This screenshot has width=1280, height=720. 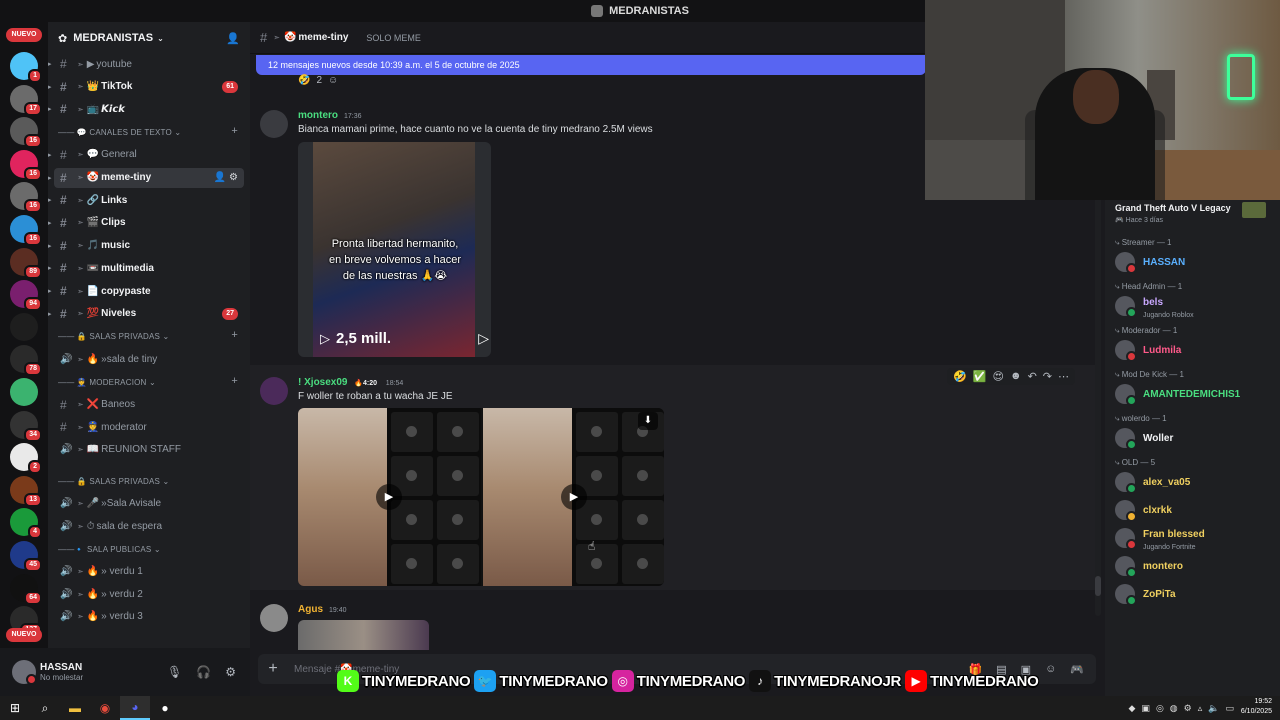 What do you see at coordinates (149, 571) in the screenshot?
I see `channel-pub: 🔊 ➣ 🔥» verdu 1` at bounding box center [149, 571].